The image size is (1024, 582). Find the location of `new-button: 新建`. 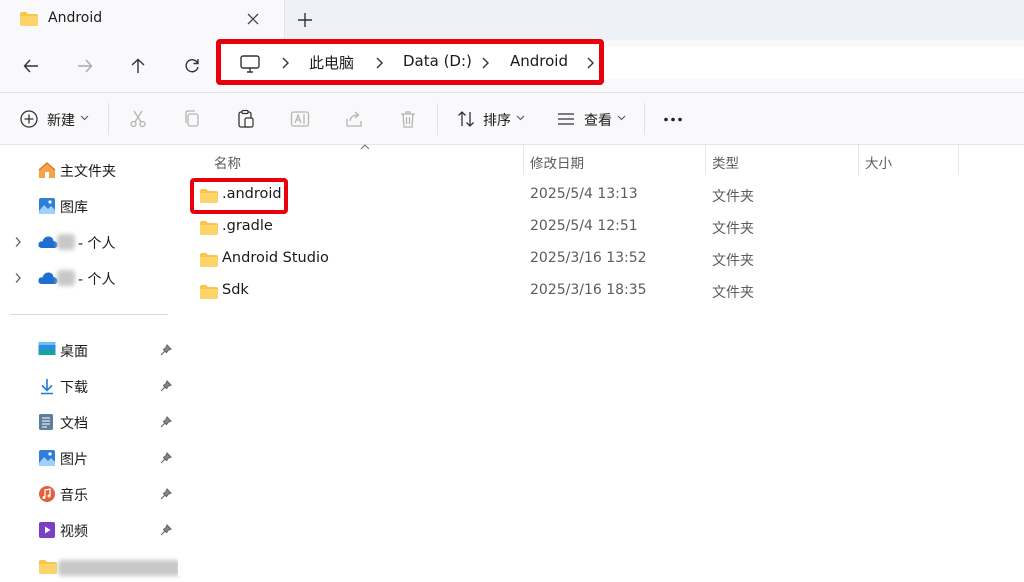

new-button: 新建 is located at coordinates (61, 120).